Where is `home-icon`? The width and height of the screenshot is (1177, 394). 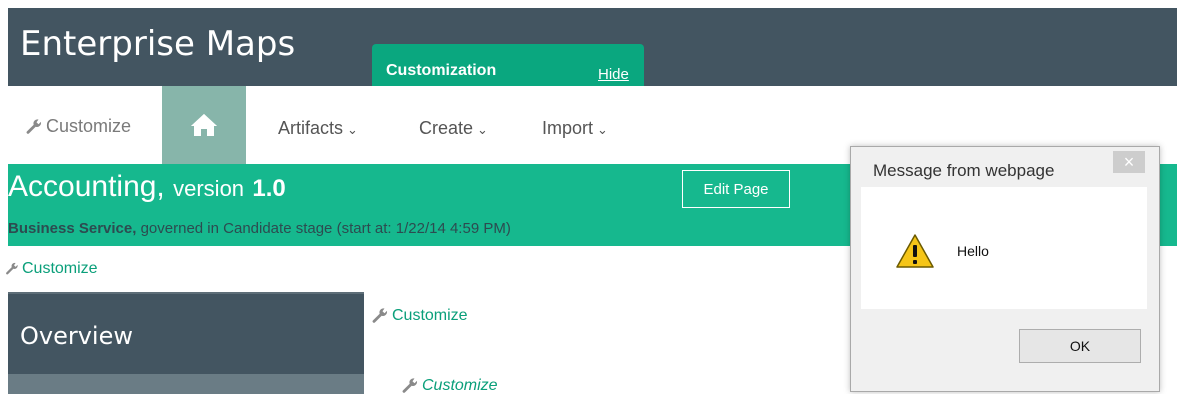 home-icon is located at coordinates (204, 125).